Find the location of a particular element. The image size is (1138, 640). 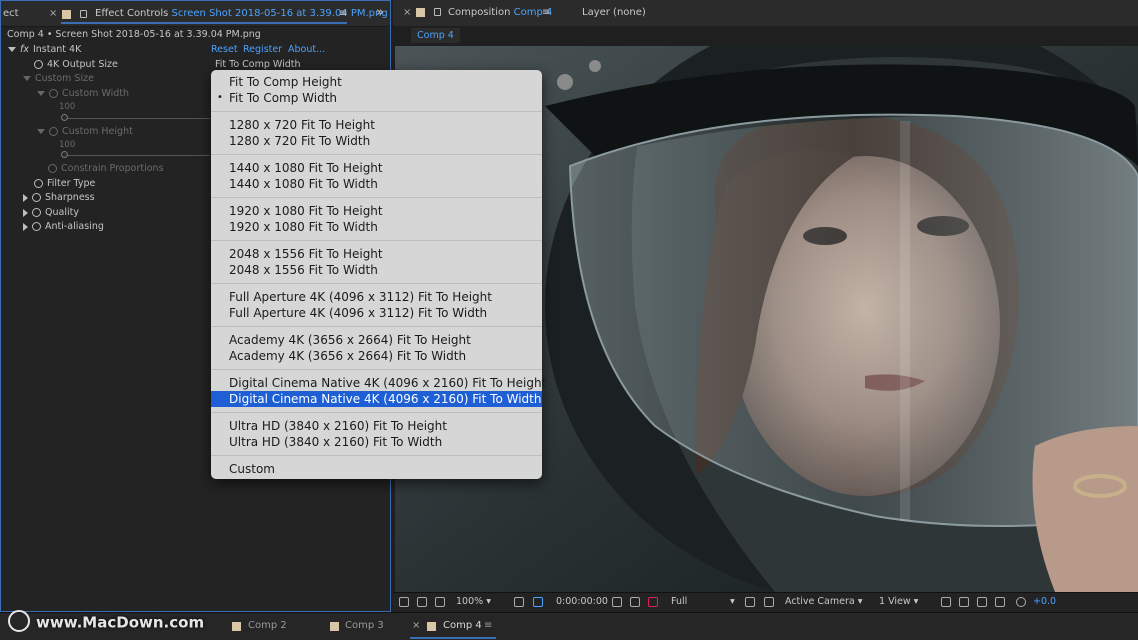

menu-item: 1280 x 720 Fit To Width is located at coordinates (376, 141).